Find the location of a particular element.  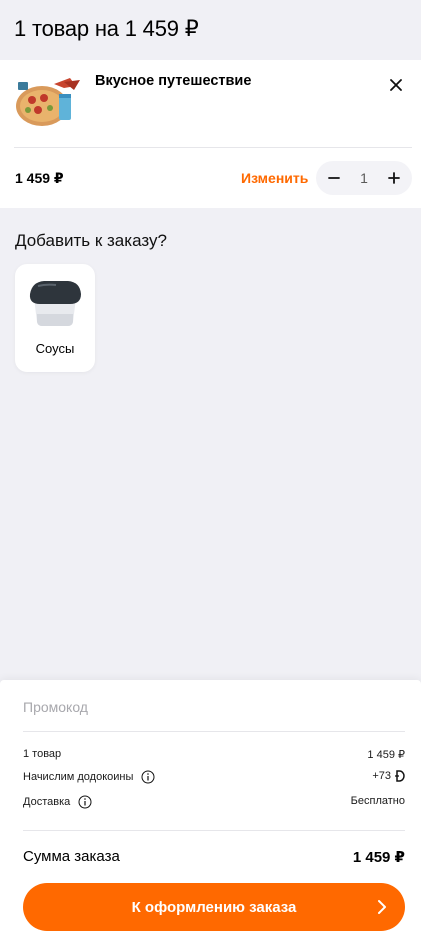

summary-row-value: 1 459 ₽ is located at coordinates (386, 755).